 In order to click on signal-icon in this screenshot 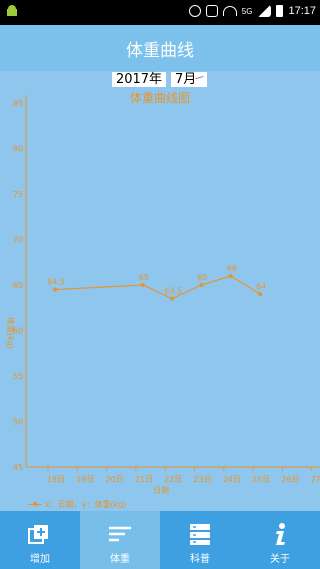, I will do `click(264, 11)`.